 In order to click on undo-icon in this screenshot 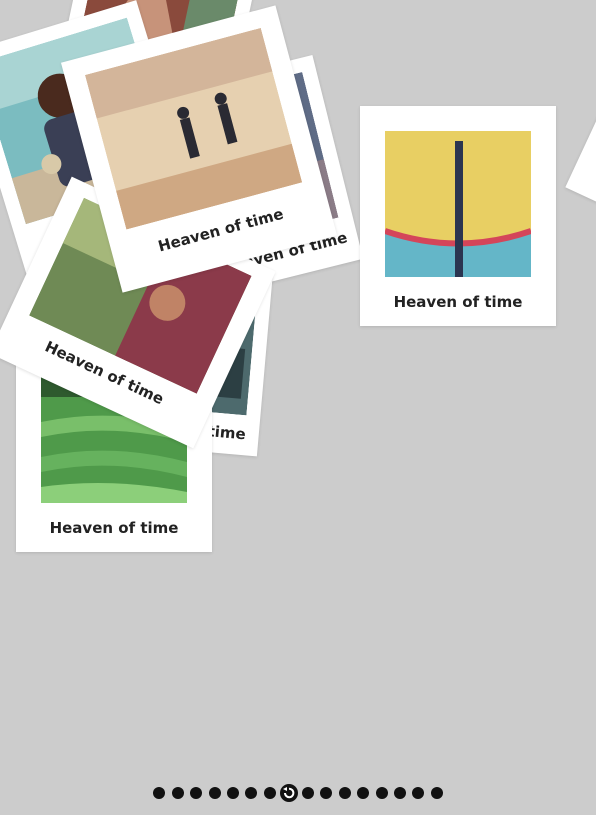, I will do `click(288, 793)`.